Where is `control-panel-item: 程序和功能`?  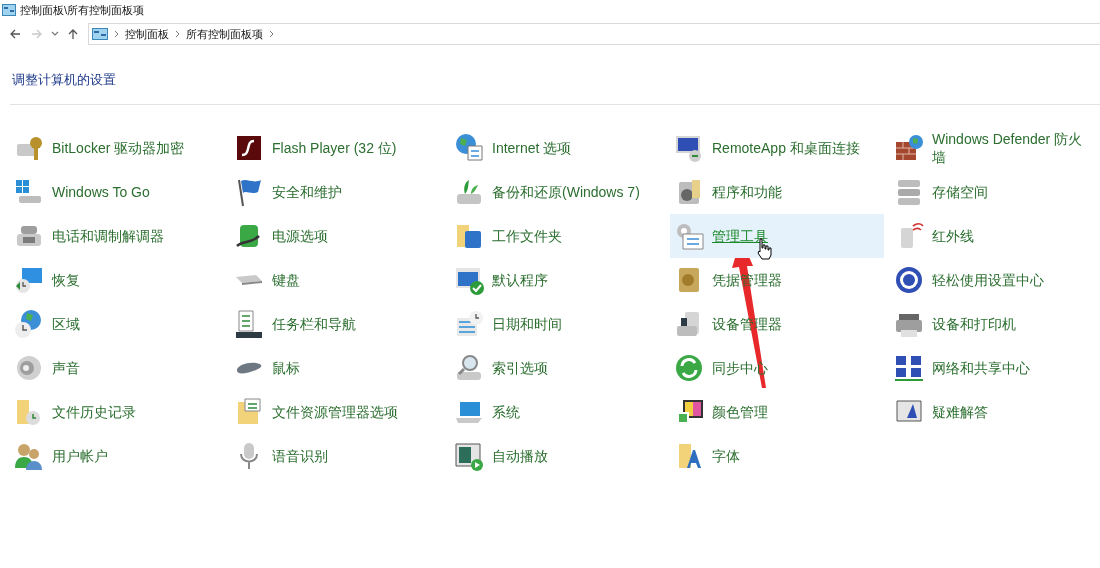
control-panel-item: 程序和功能 is located at coordinates (777, 192).